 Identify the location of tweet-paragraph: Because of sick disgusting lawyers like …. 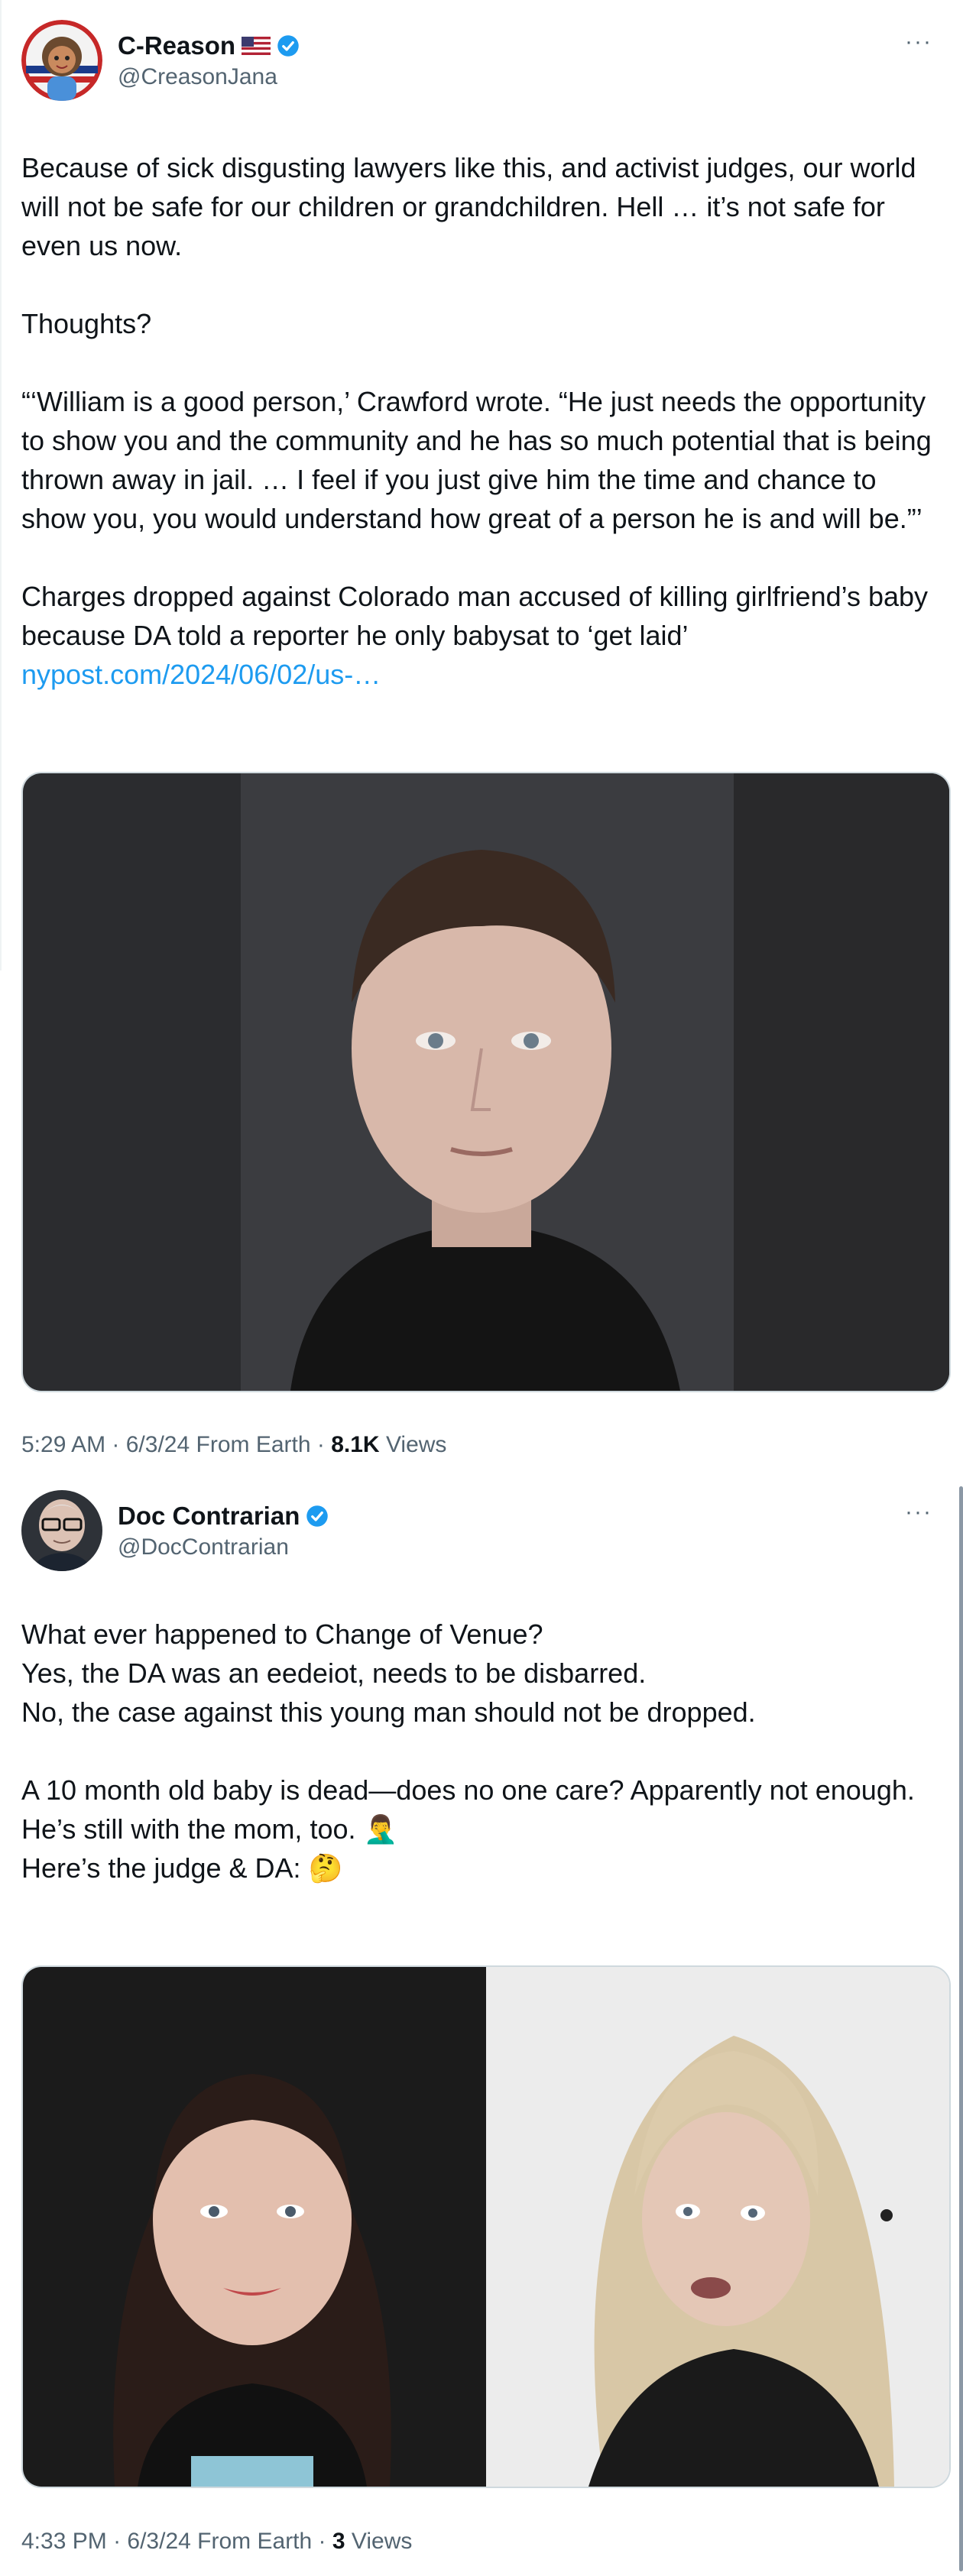
(468, 206).